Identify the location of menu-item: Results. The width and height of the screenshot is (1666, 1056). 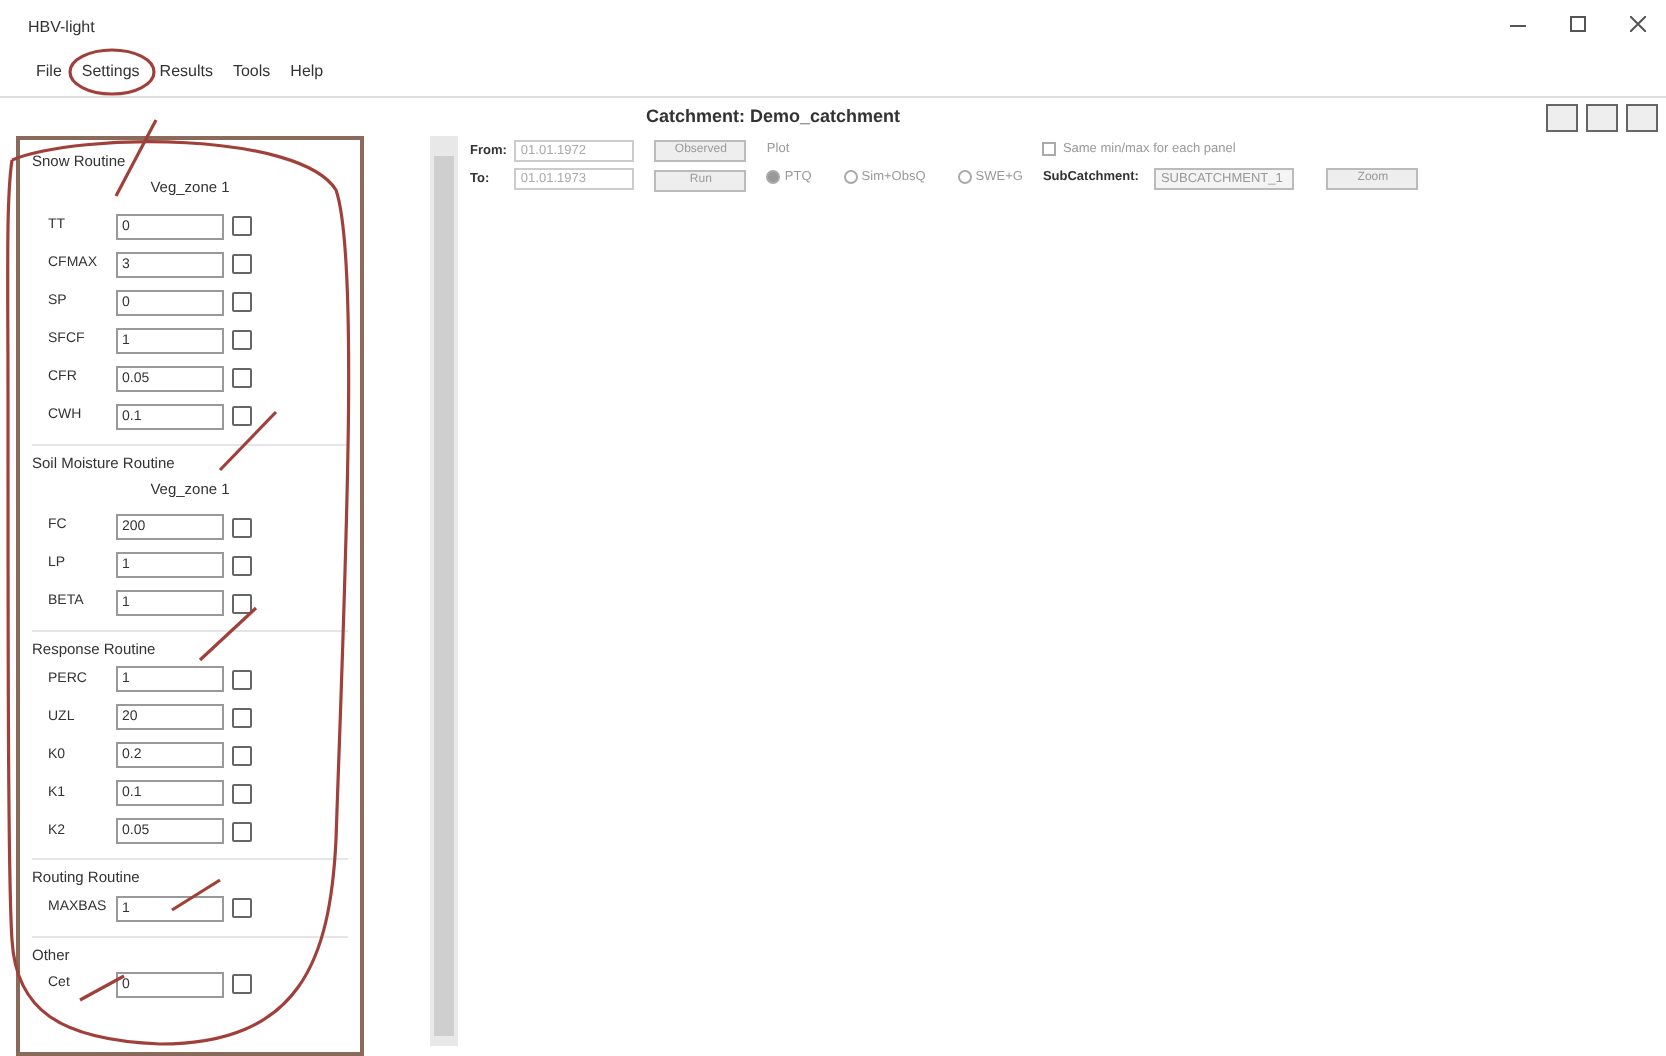
(186, 78).